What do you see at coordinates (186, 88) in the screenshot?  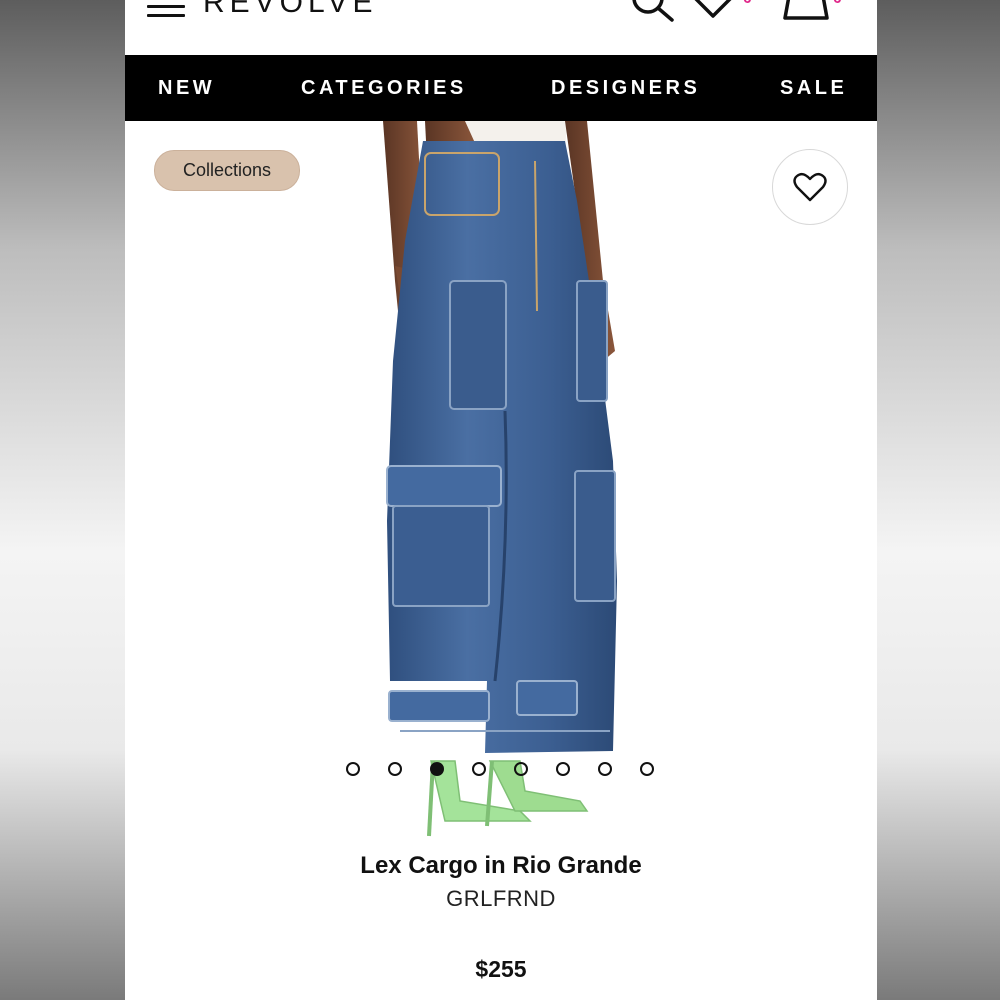 I see `nav-item-new: NEW` at bounding box center [186, 88].